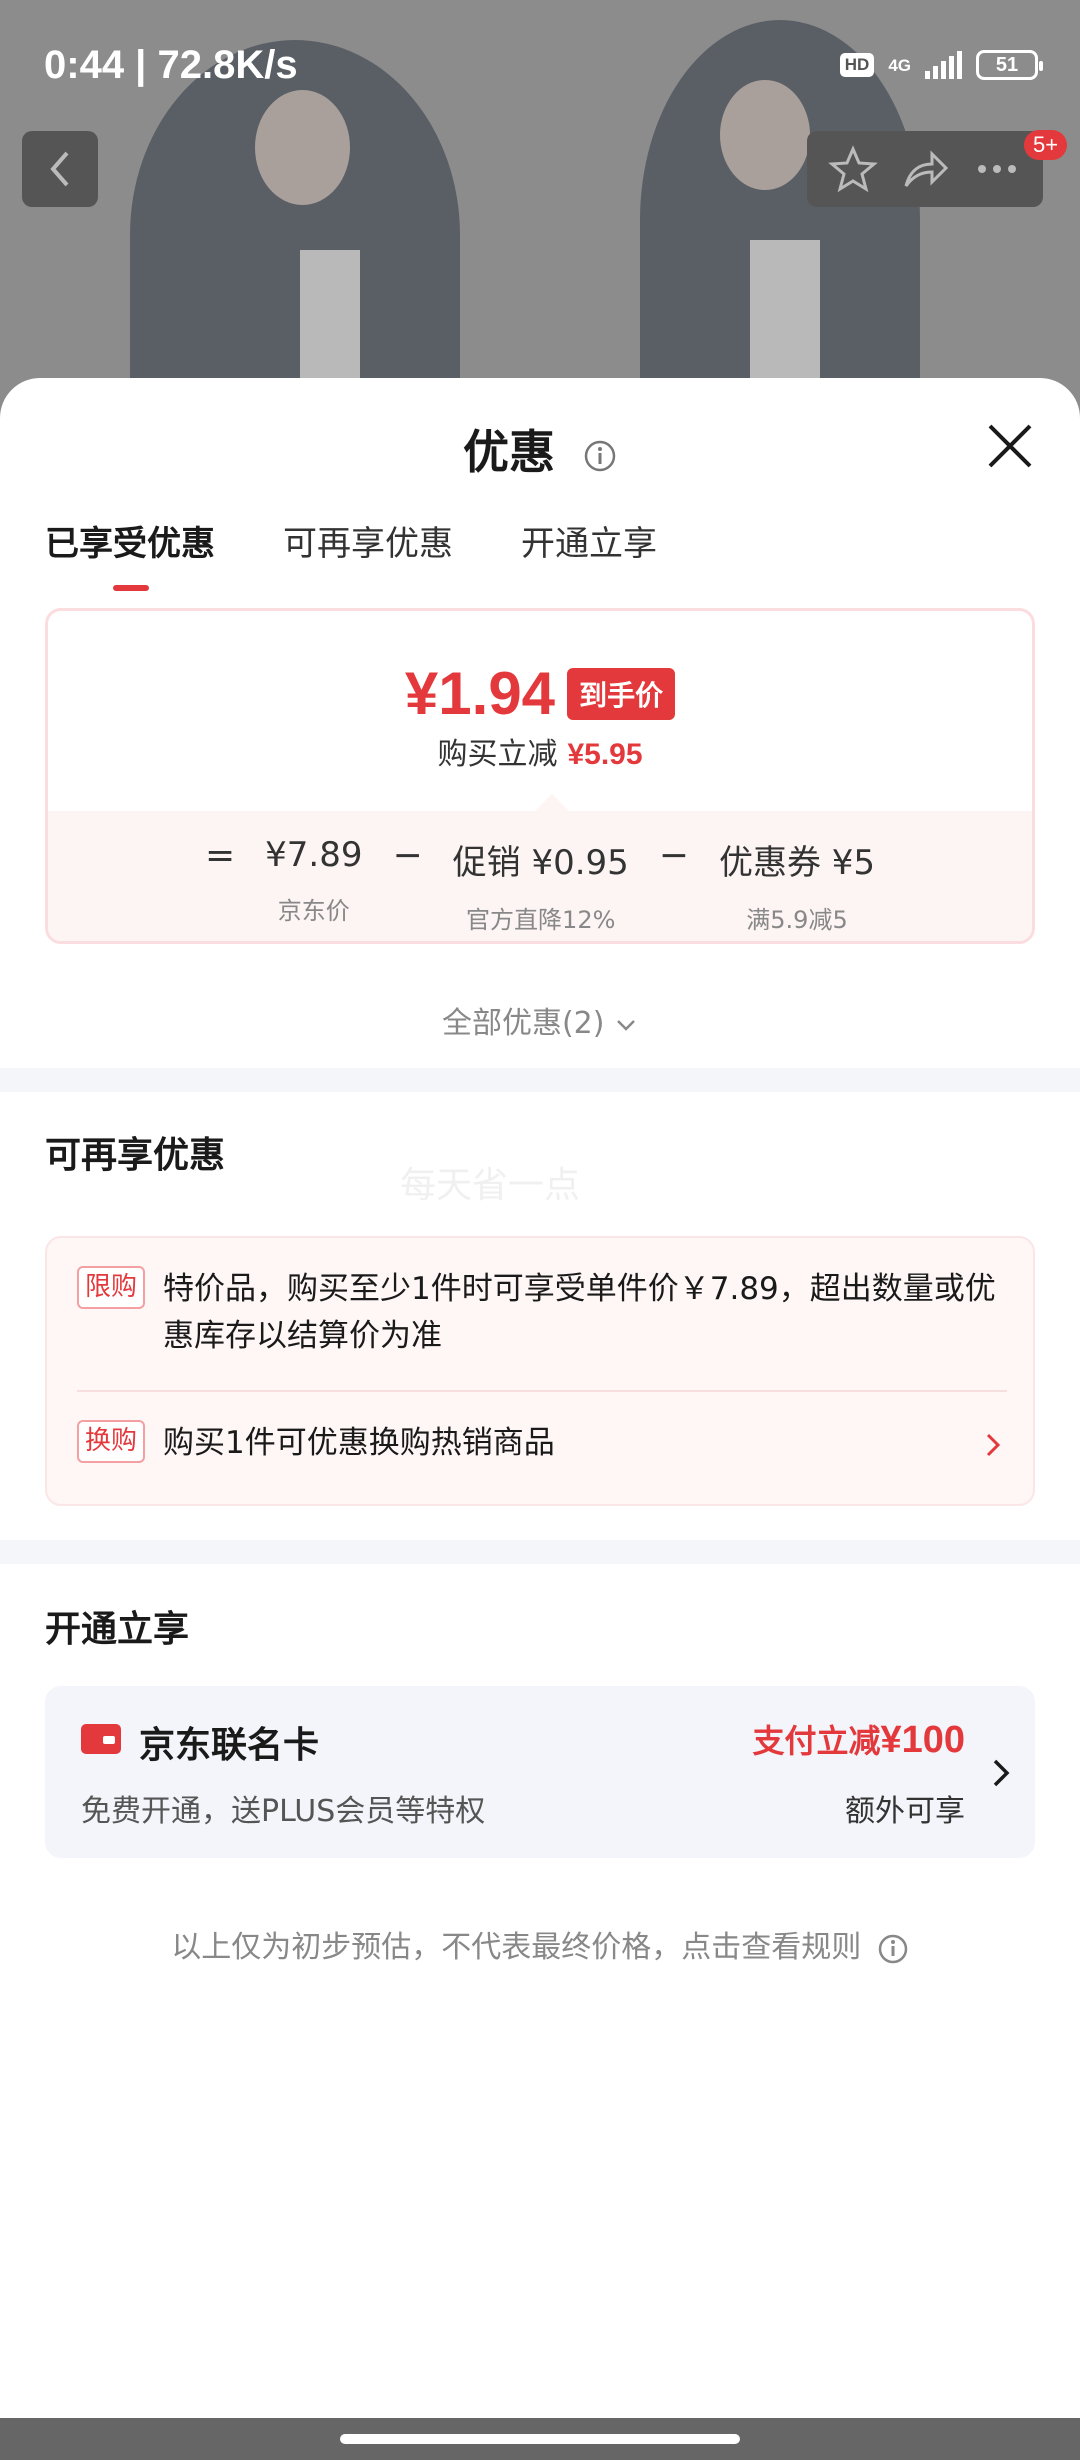 The height and width of the screenshot is (2460, 1080). What do you see at coordinates (101, 1739) in the screenshot?
I see `card-icon` at bounding box center [101, 1739].